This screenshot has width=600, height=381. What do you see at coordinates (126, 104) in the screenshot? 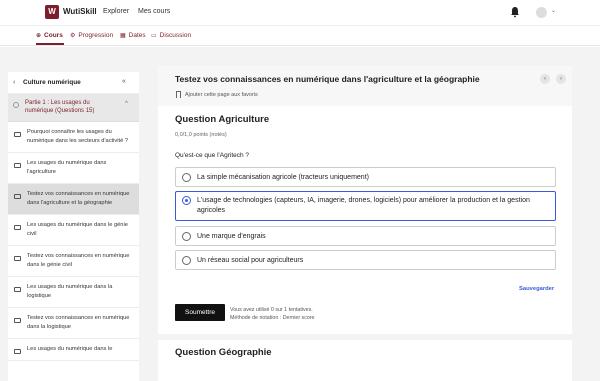
I see `chevron-up-icon: ^` at bounding box center [126, 104].